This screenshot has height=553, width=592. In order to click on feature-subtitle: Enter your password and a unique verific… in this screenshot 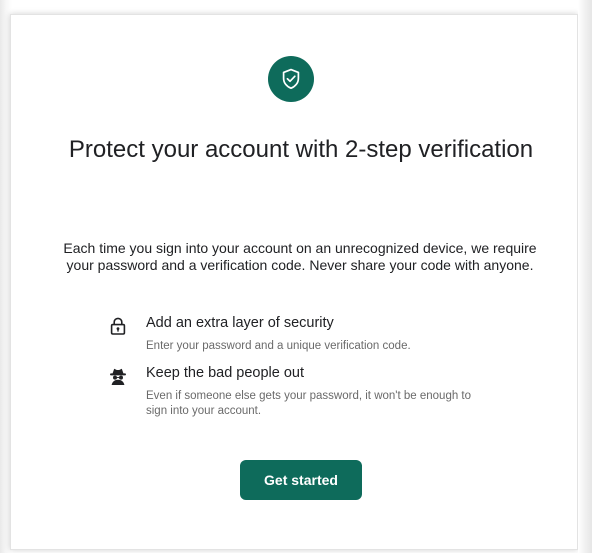, I will do `click(278, 346)`.